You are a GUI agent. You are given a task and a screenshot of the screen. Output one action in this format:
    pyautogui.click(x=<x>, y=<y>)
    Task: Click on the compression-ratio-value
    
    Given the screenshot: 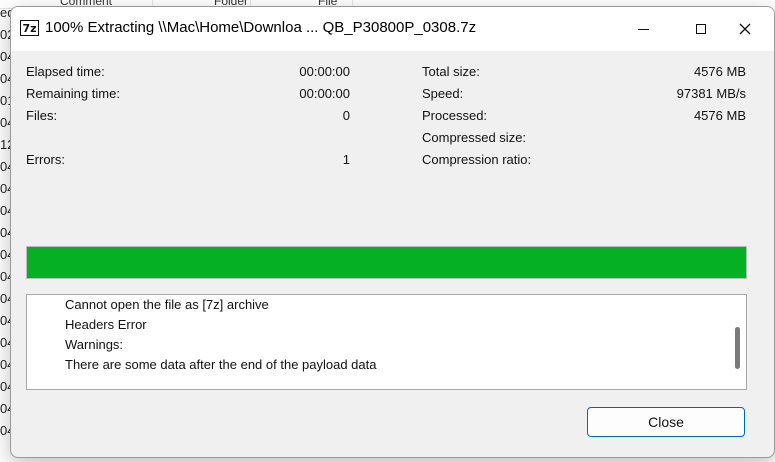 What is the action you would take?
    pyautogui.click(x=676, y=160)
    